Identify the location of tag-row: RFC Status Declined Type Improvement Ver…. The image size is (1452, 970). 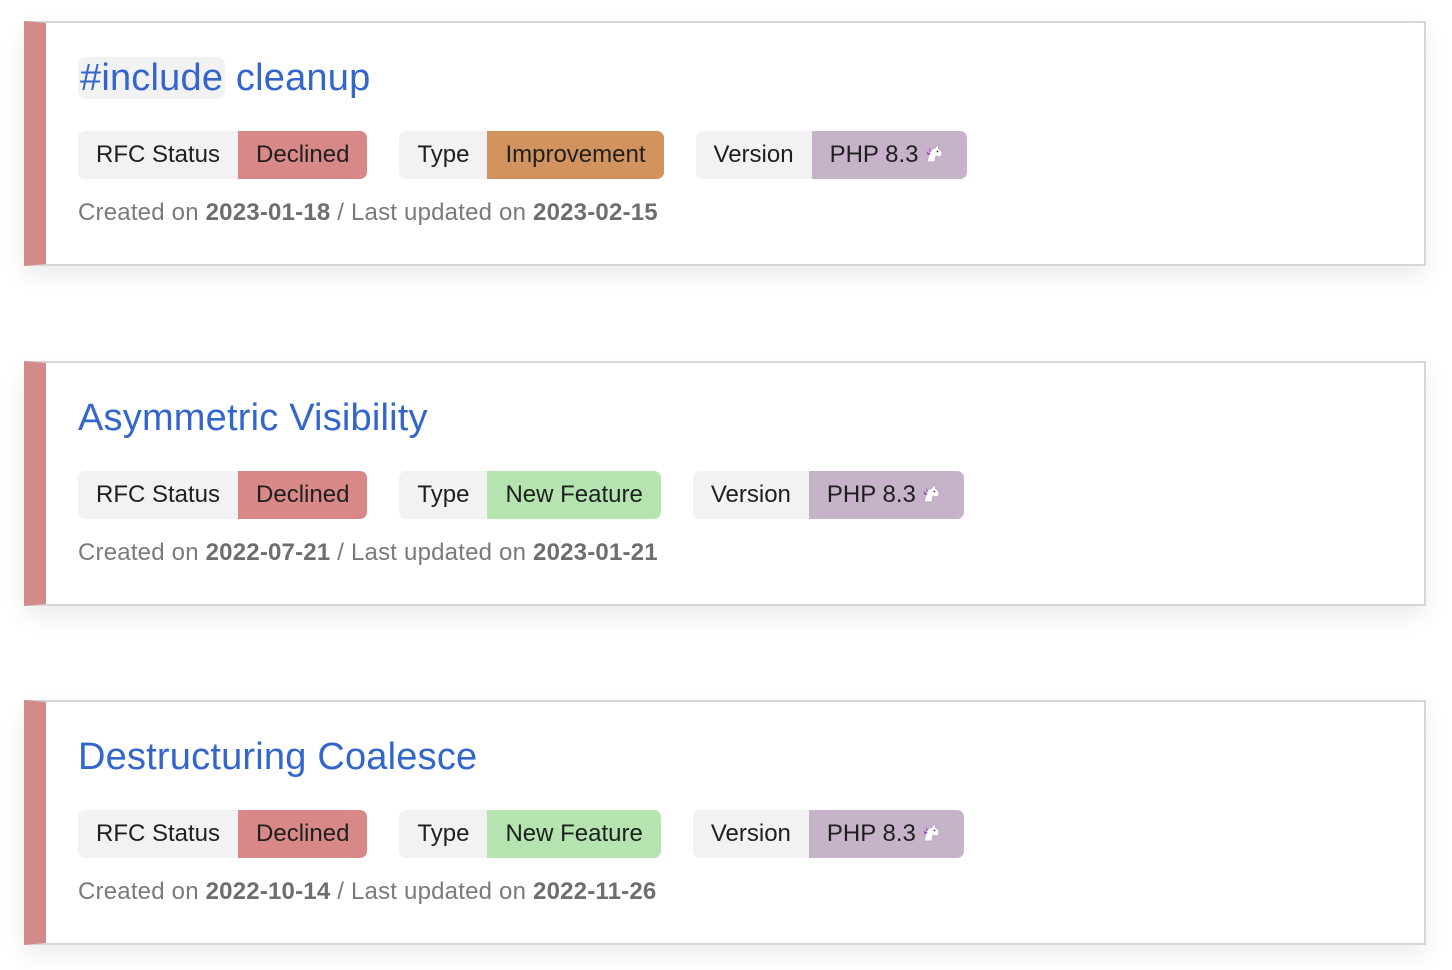
(522, 155).